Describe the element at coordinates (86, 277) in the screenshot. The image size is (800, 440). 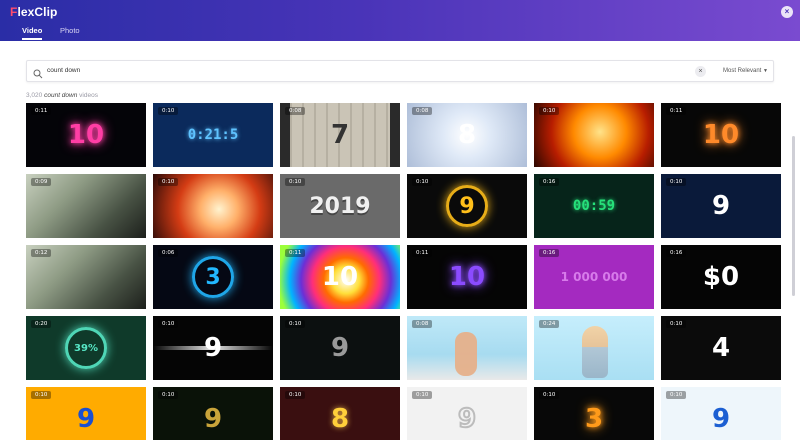
I see `video-thumbnail: 0:12` at that location.